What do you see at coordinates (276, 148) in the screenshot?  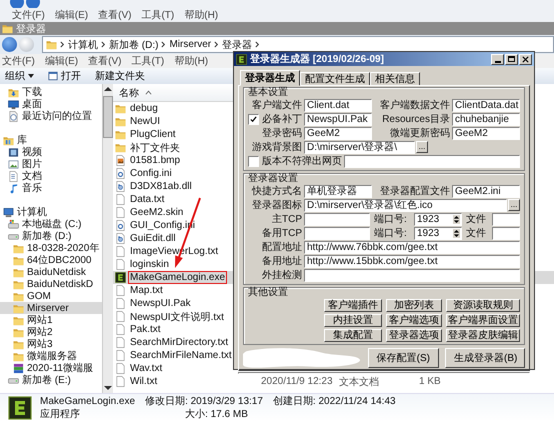 I see `field-label: 游戏背景图` at bounding box center [276, 148].